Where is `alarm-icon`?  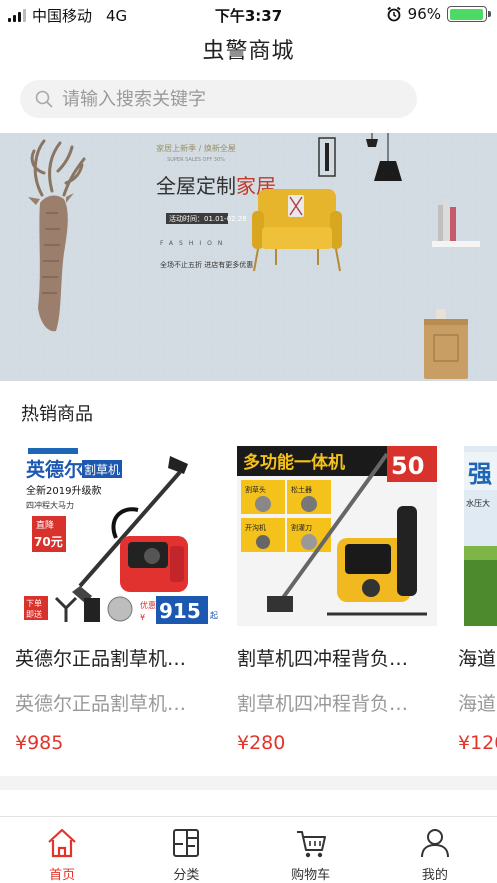
alarm-icon is located at coordinates (394, 14).